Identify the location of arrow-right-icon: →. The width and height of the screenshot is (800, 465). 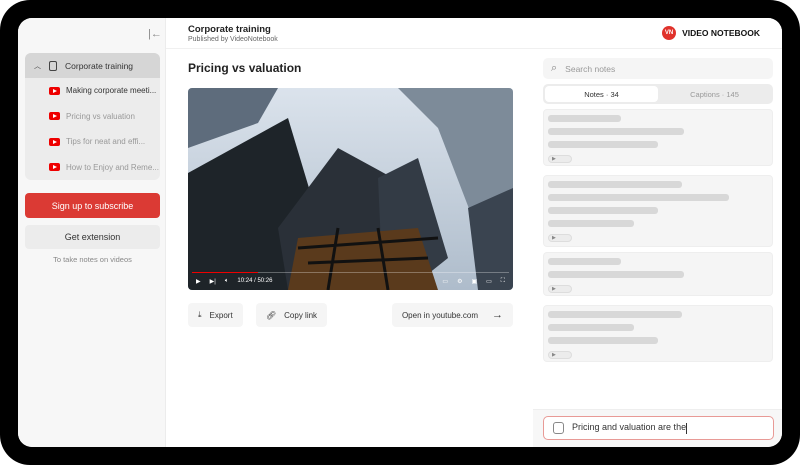
(497, 315).